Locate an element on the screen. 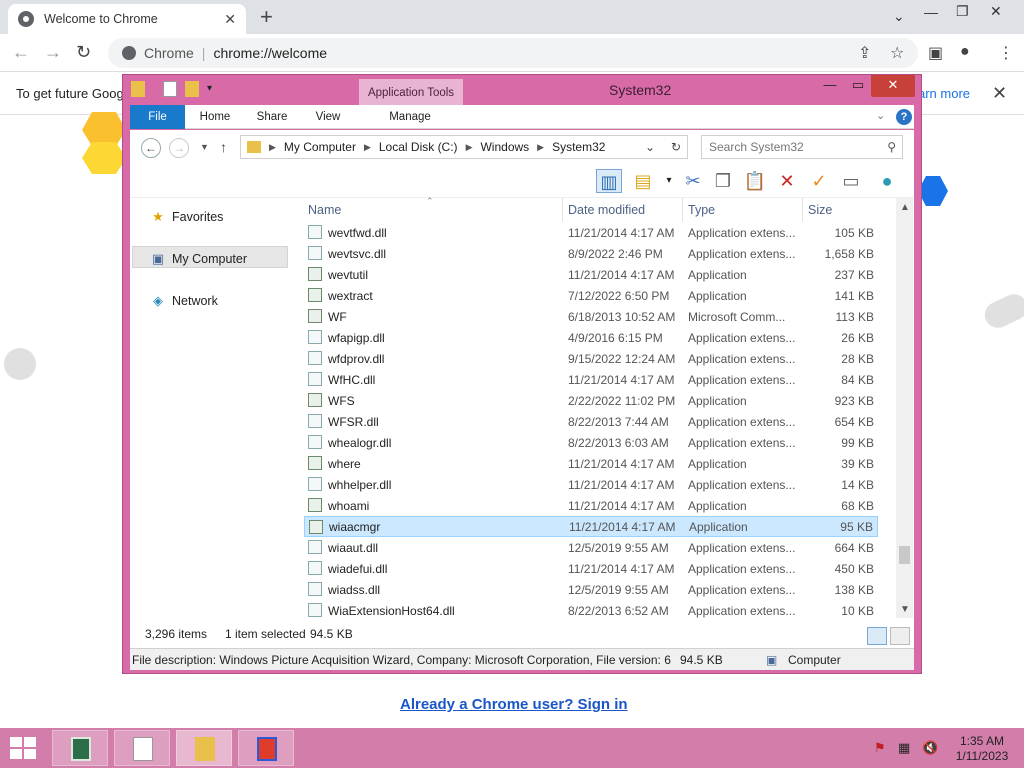  delete-icon: ✕ is located at coordinates (787, 181).